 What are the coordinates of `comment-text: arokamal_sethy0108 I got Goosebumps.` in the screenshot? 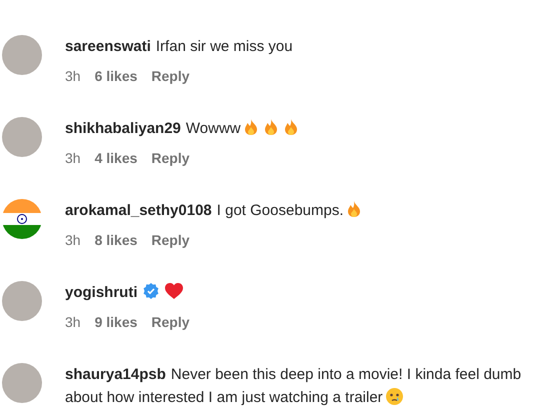 It's located at (214, 210).